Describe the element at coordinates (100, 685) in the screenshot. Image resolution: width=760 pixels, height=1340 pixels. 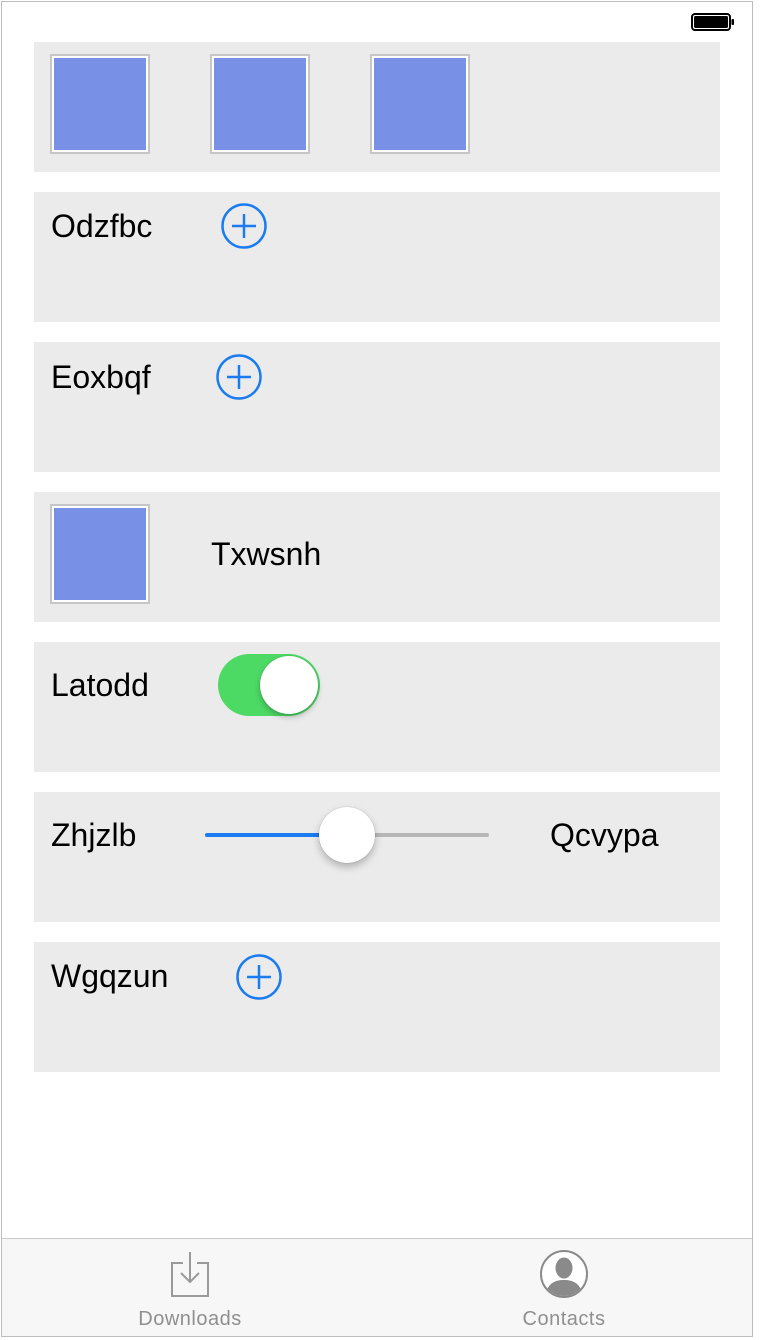
I see `latodd-label: Latodd` at that location.